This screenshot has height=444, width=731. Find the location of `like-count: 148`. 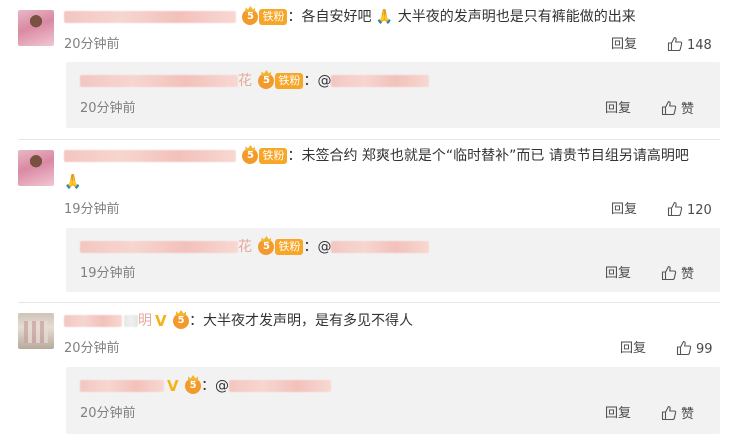

like-count: 148 is located at coordinates (699, 45).